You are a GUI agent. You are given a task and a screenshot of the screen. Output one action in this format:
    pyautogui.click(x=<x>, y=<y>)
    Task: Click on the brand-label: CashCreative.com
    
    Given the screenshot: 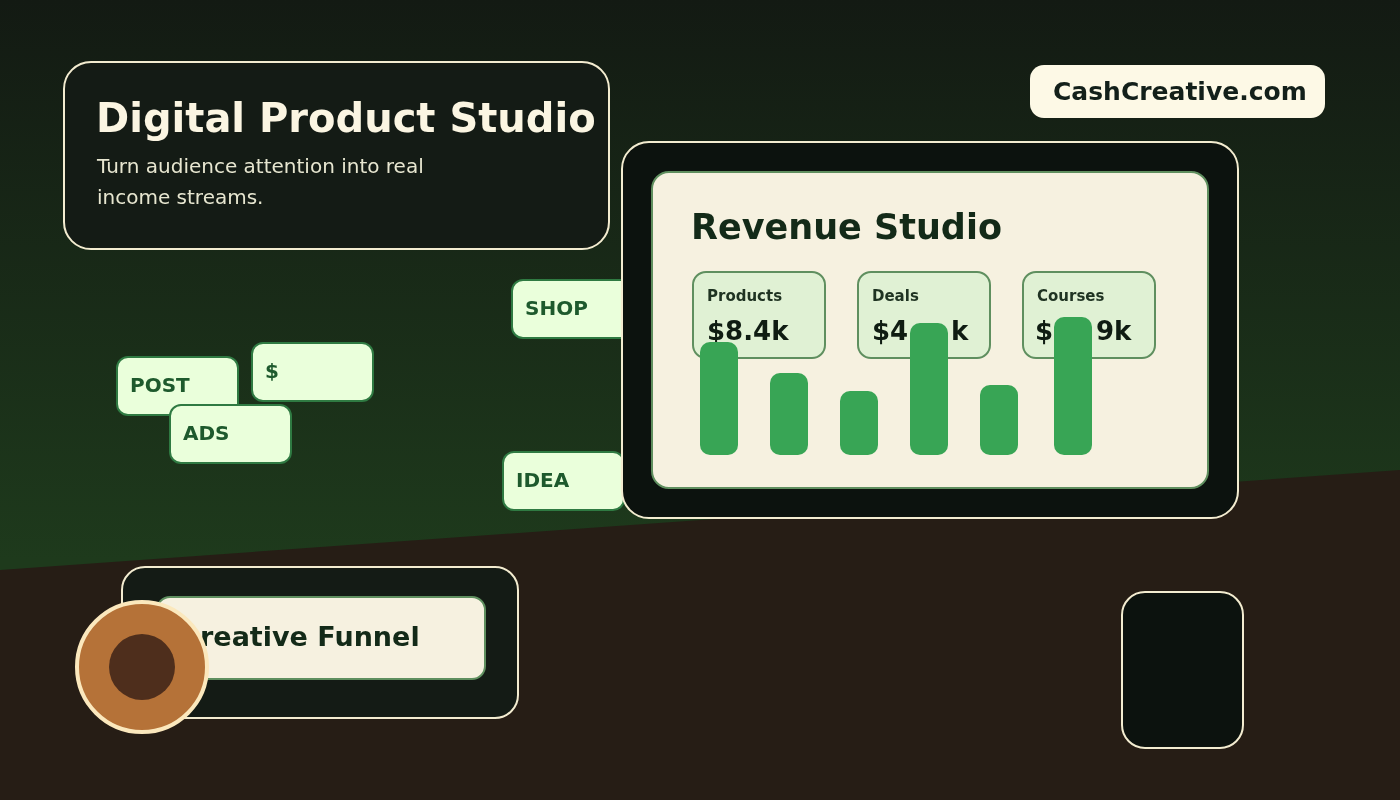 What is the action you would take?
    pyautogui.click(x=1177, y=91)
    